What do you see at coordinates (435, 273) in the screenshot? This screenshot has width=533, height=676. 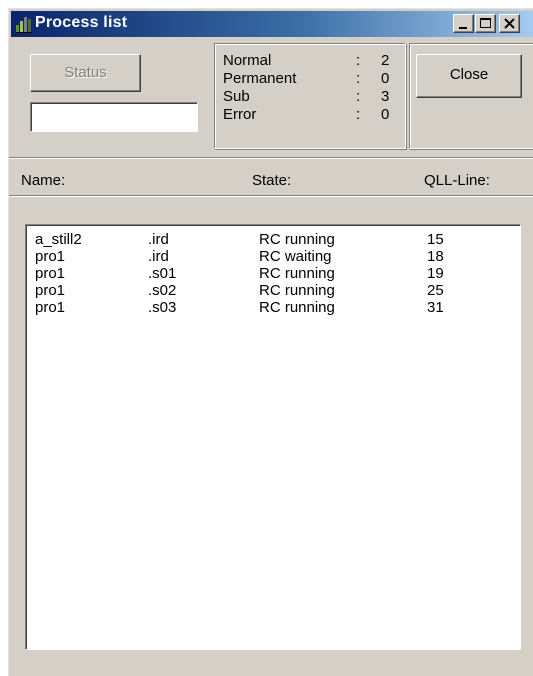 I see `process-qll-line: 19` at bounding box center [435, 273].